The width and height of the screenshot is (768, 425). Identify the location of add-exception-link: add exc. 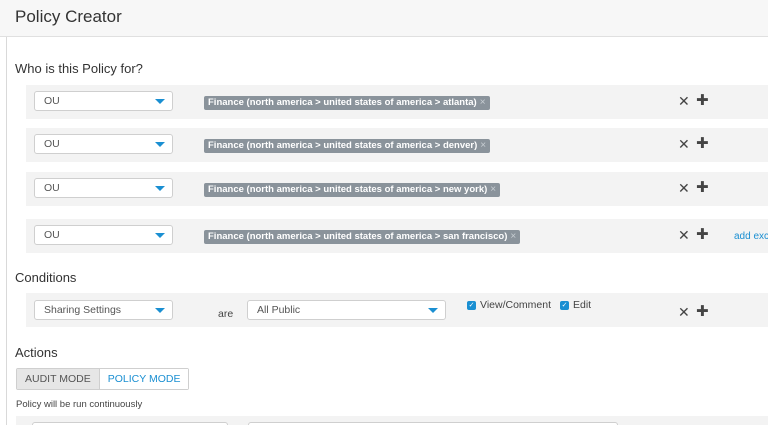
(751, 237).